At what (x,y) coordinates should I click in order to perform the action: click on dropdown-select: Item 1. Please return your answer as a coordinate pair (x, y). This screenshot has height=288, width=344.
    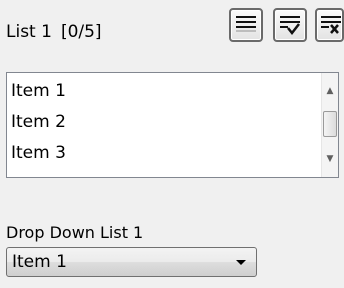
    Looking at the image, I should click on (131, 262).